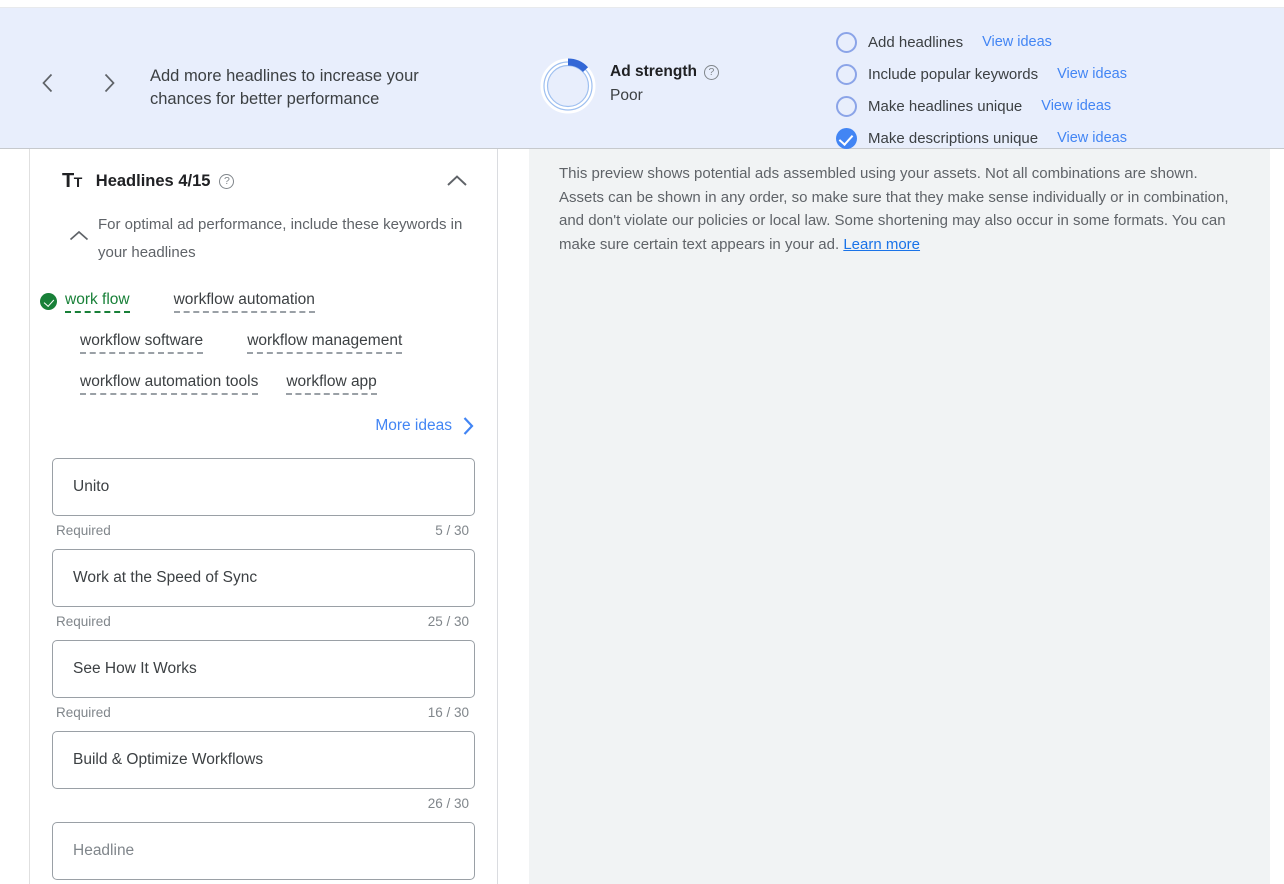 The width and height of the screenshot is (1284, 884). Describe the element at coordinates (169, 384) in the screenshot. I see `keyword-chip: workflow automation tools` at that location.